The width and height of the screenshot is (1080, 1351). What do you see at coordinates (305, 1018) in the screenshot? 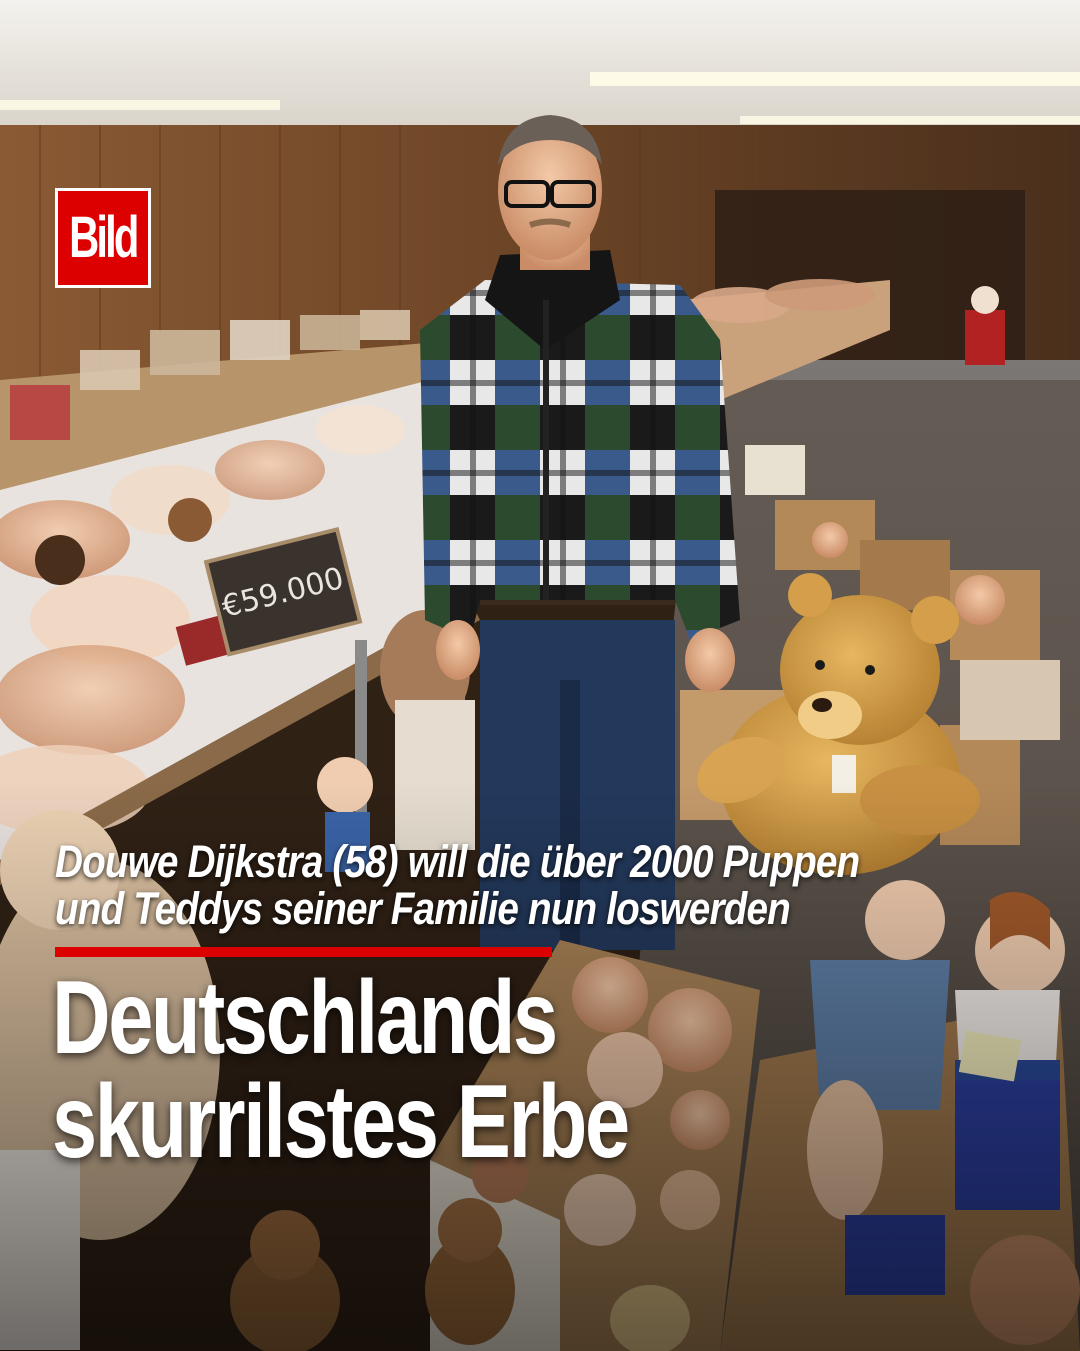
I see `headline-line-1: Deutschlands` at bounding box center [305, 1018].